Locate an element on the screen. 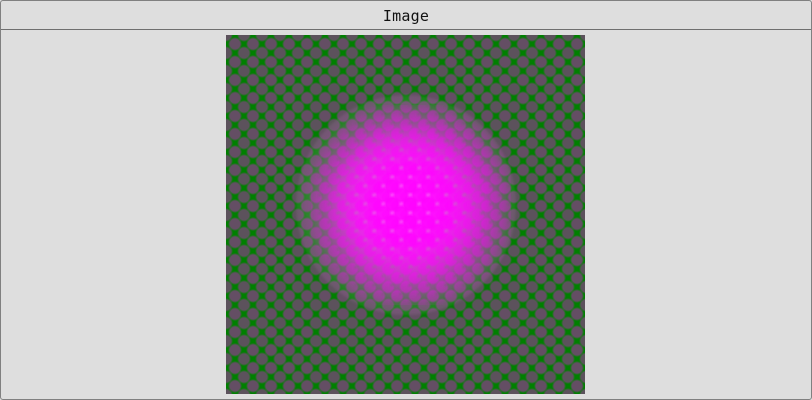 Image resolution: width=812 pixels, height=400 pixels. window-titlebar: Image is located at coordinates (406, 15).